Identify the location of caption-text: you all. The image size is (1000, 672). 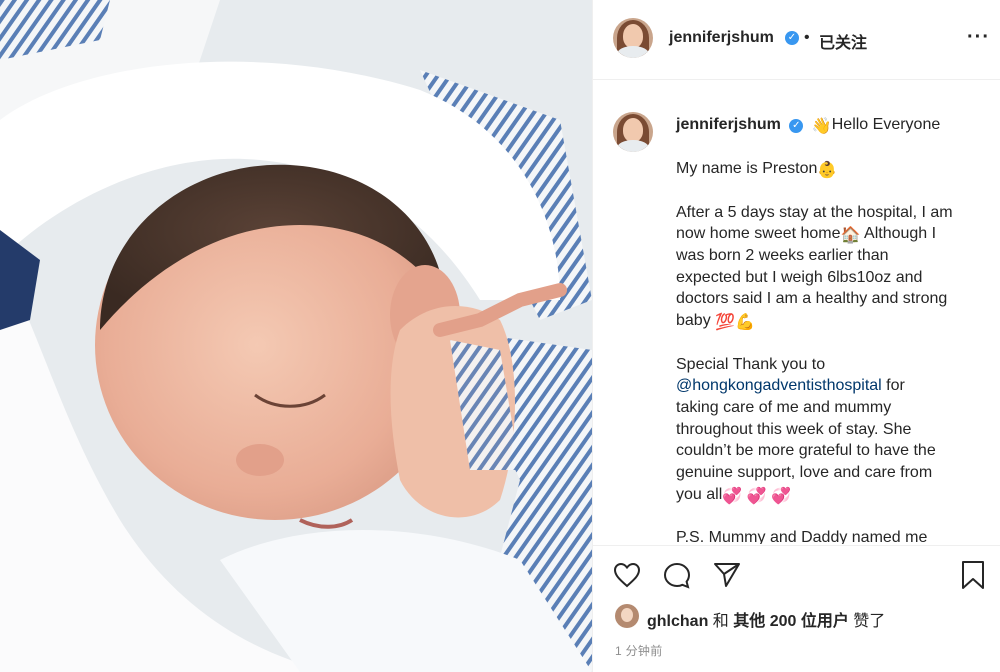
(699, 494).